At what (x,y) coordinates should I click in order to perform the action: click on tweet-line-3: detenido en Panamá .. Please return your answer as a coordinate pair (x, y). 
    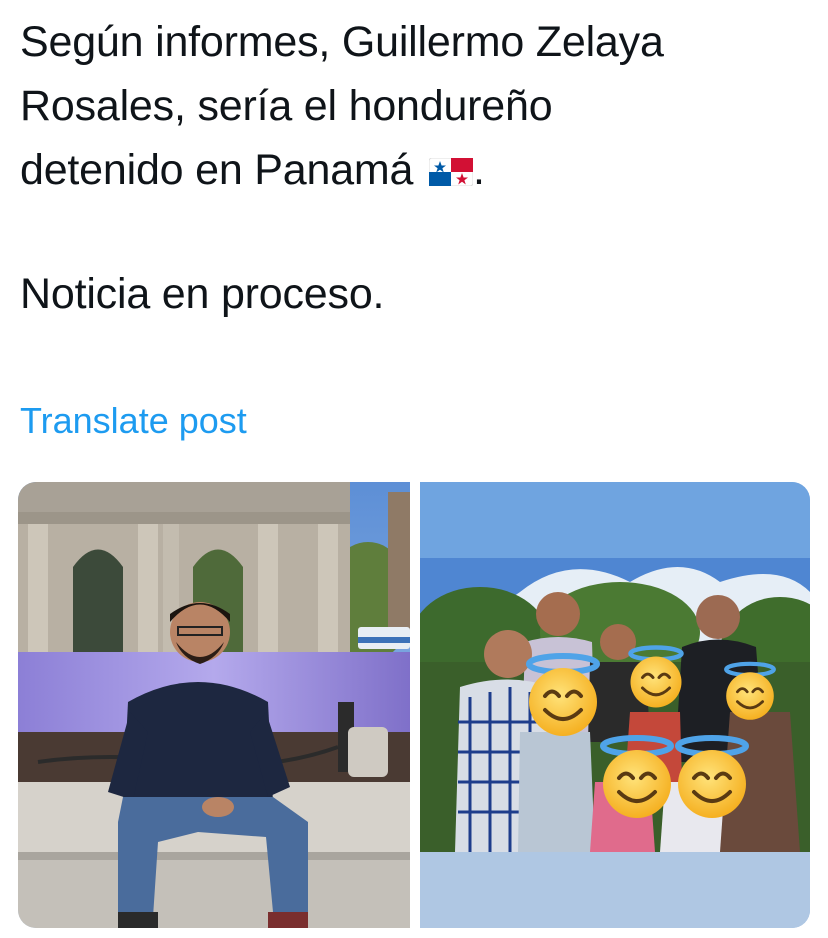
    Looking at the image, I should click on (415, 170).